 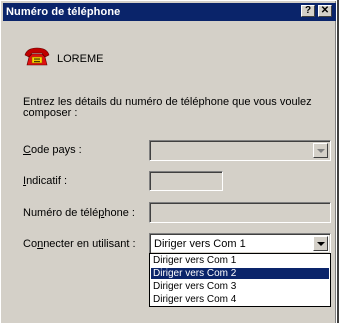 I want to click on phone-number-label: Numéro de téléphone :, so click(x=79, y=213).